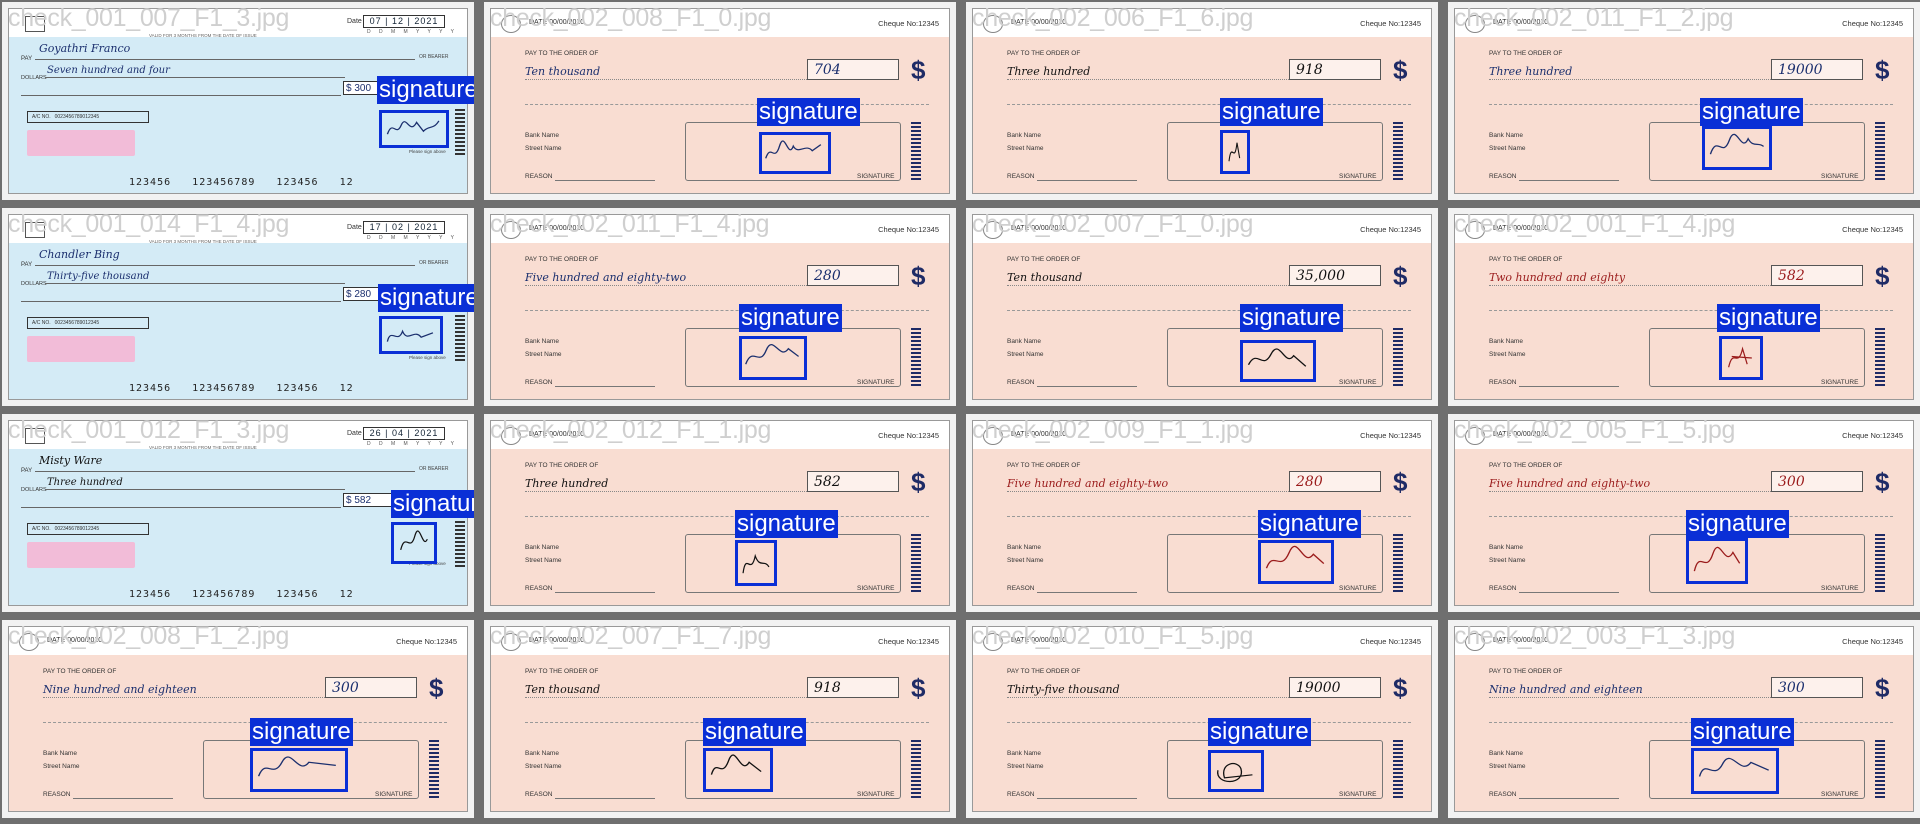 The height and width of the screenshot is (824, 1920). I want to click on amount-in-words: Ten thousand, so click(563, 71).